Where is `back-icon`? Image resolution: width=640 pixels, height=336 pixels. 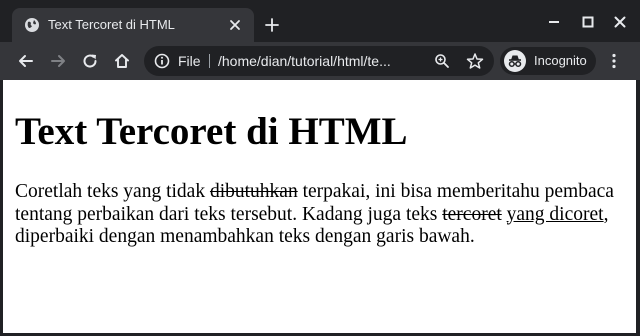
back-icon is located at coordinates (26, 61).